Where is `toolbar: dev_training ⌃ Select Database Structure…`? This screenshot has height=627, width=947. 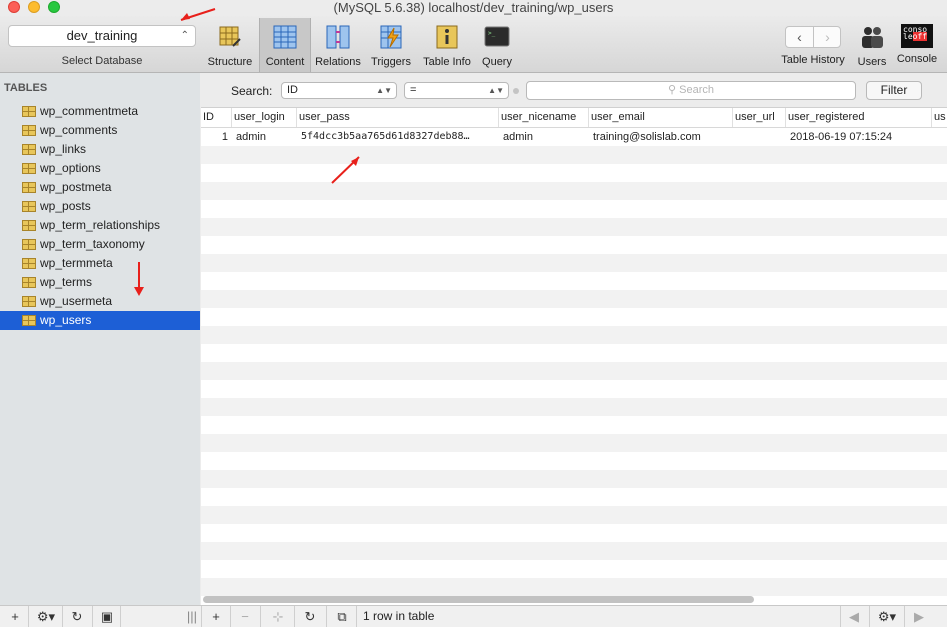 toolbar: dev_training ⌃ Select Database Structure… is located at coordinates (473, 44).